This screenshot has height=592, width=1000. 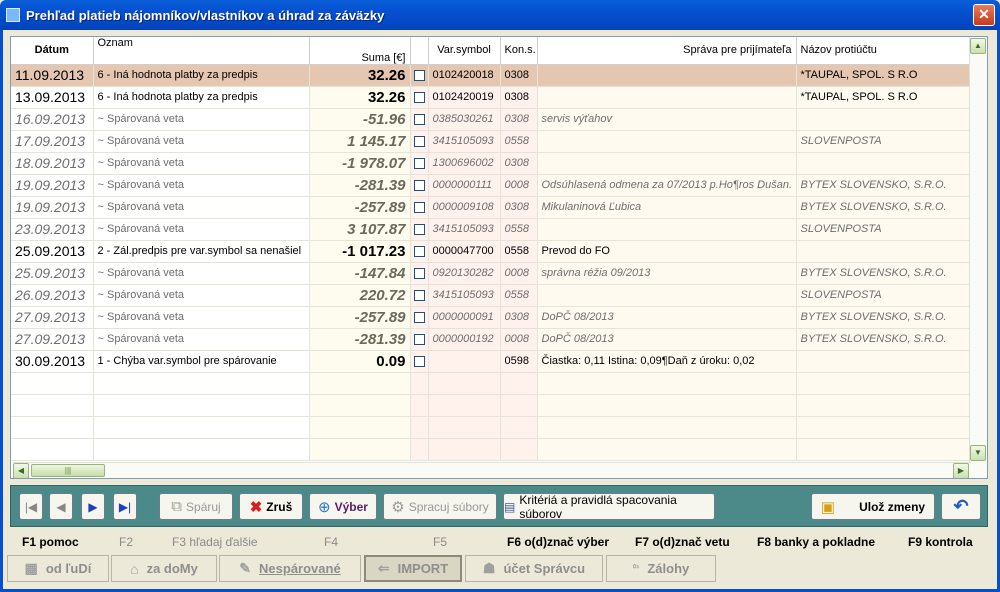 I want to click on close-button: ✕, so click(x=984, y=15).